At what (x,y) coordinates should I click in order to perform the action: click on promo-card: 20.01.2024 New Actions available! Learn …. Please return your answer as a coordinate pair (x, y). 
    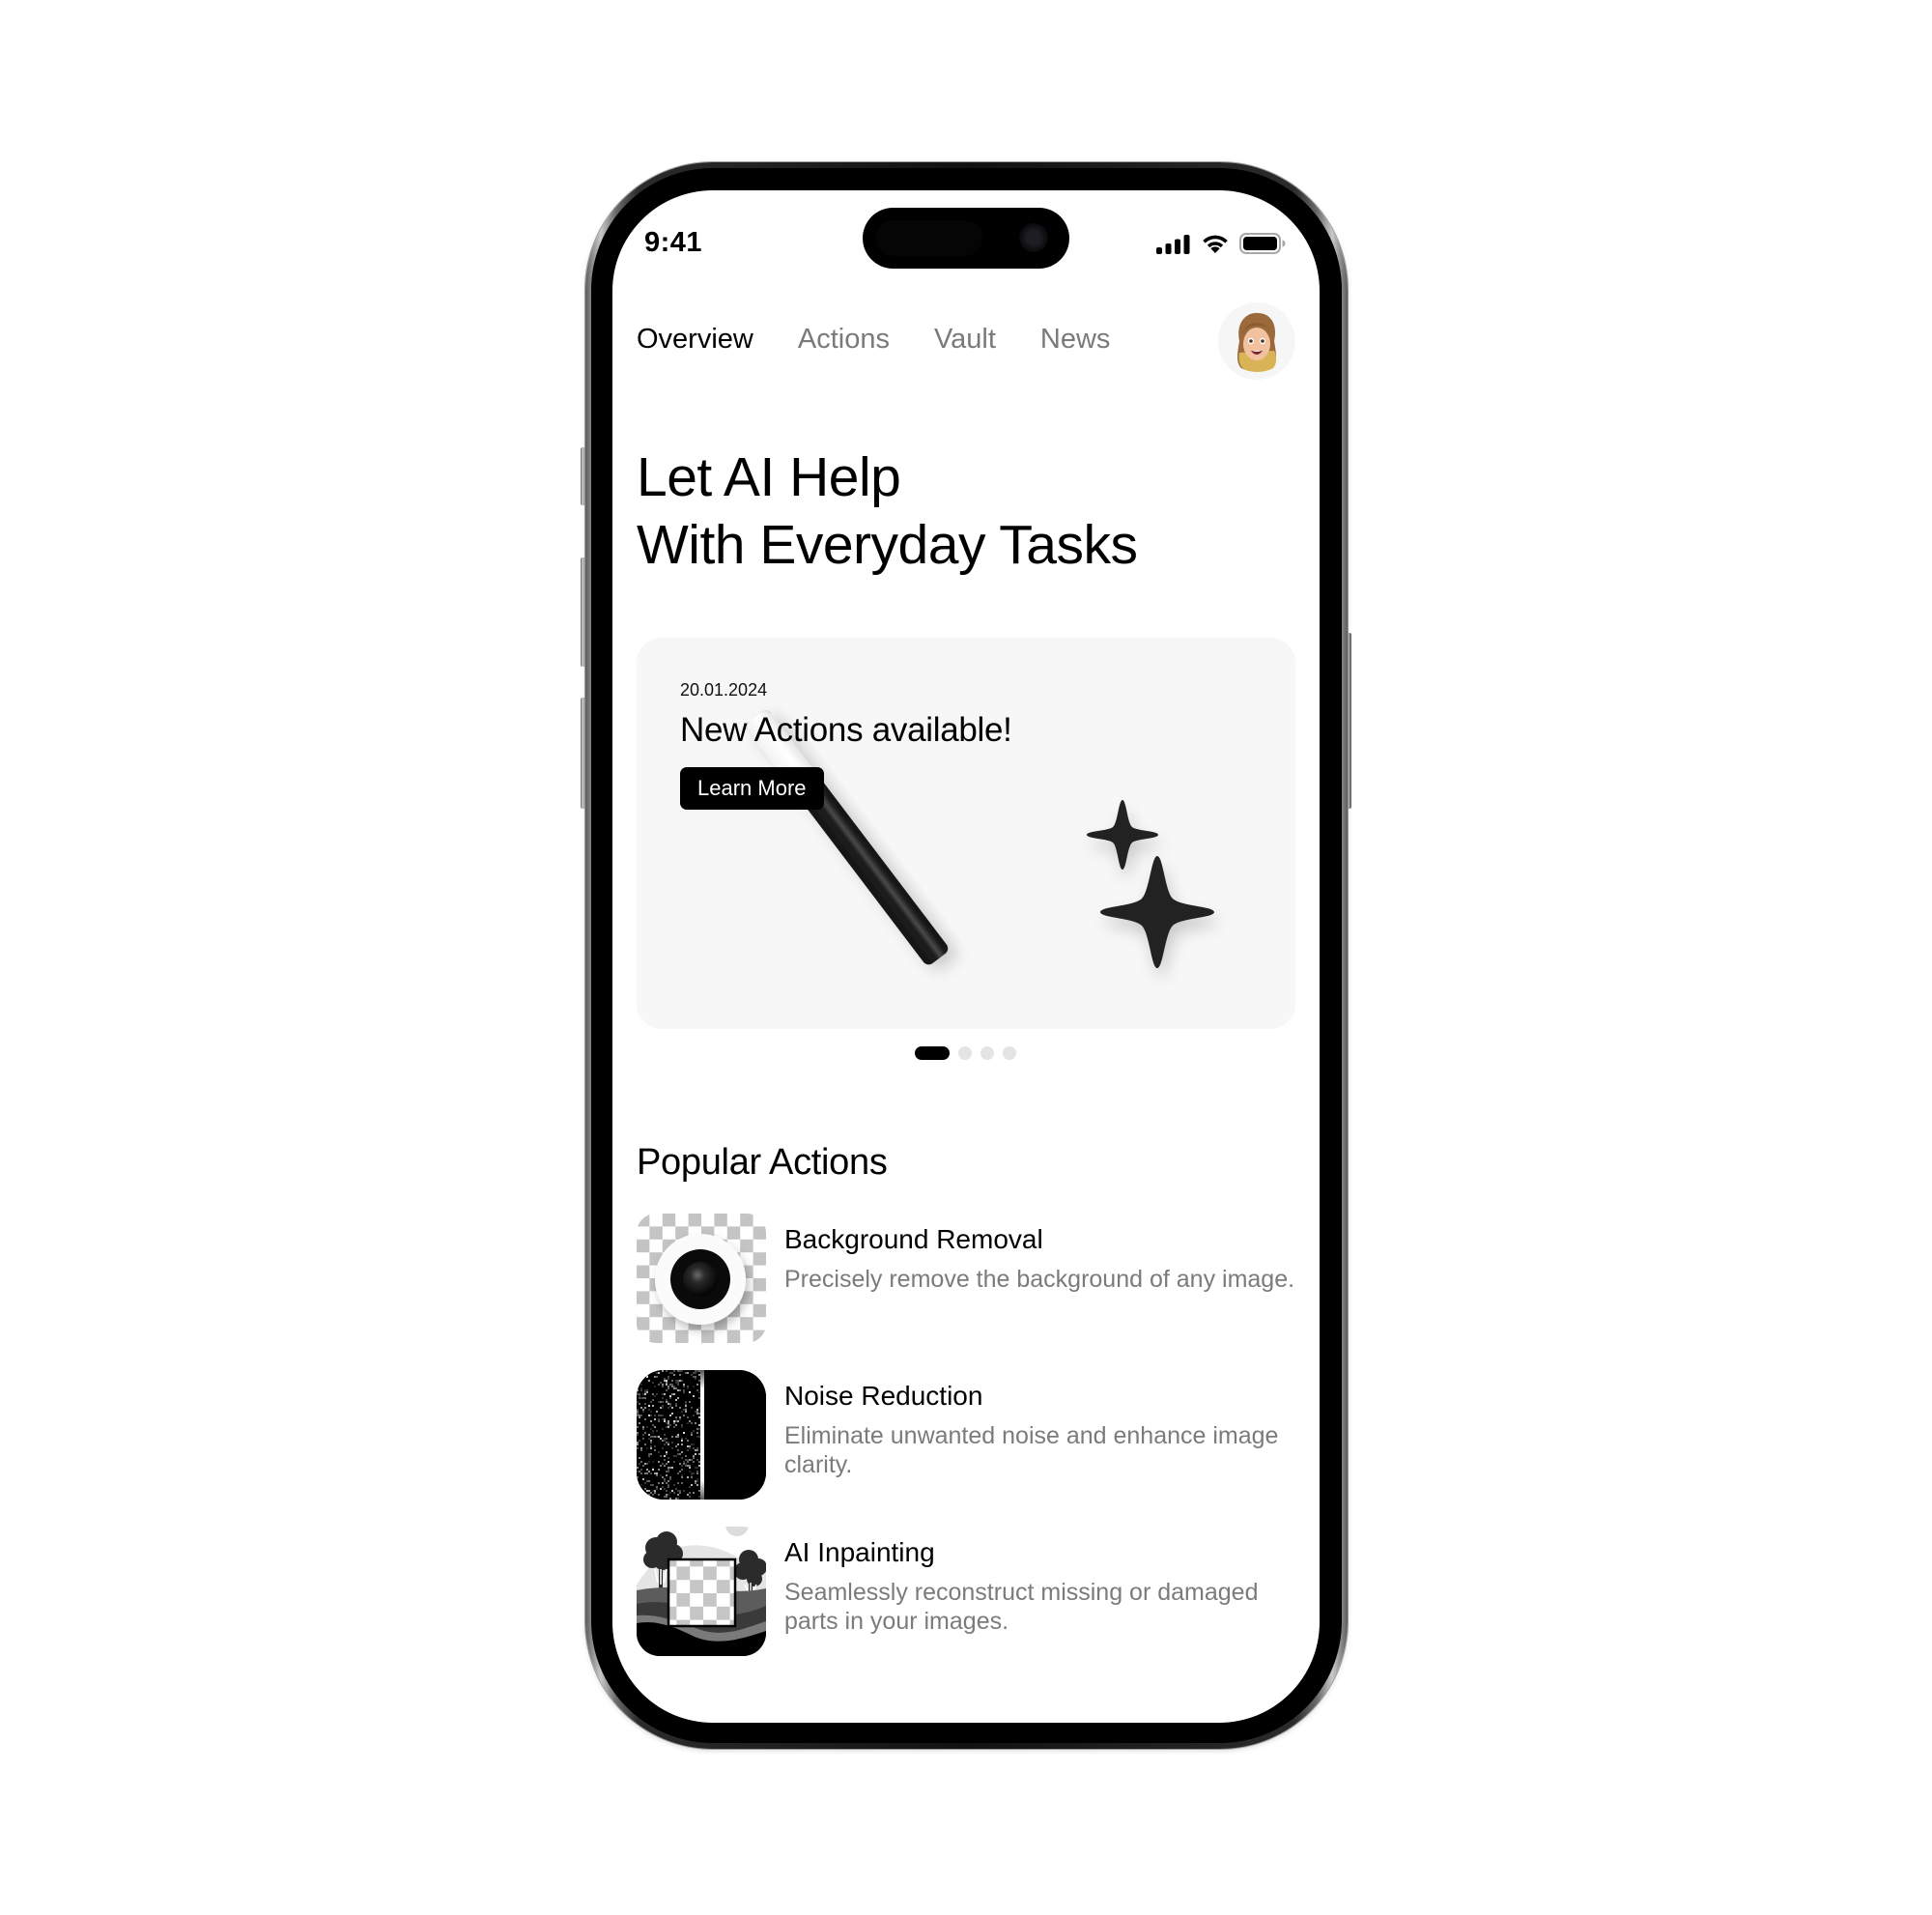
    Looking at the image, I should click on (966, 834).